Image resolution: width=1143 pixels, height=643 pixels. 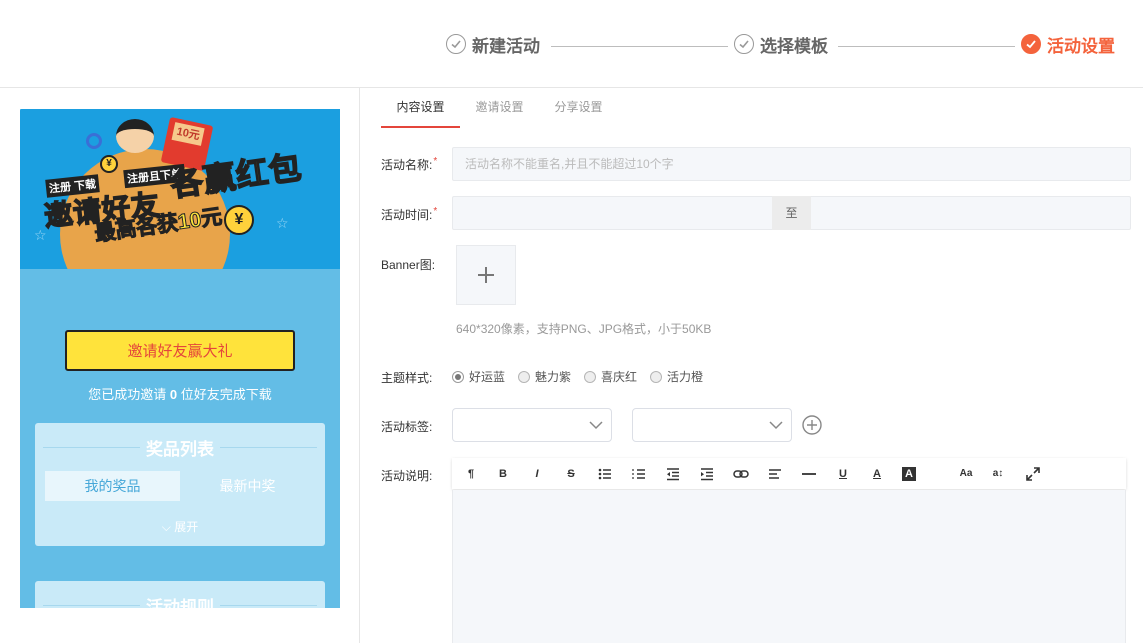 I want to click on banner-upload-button, so click(x=486, y=275).